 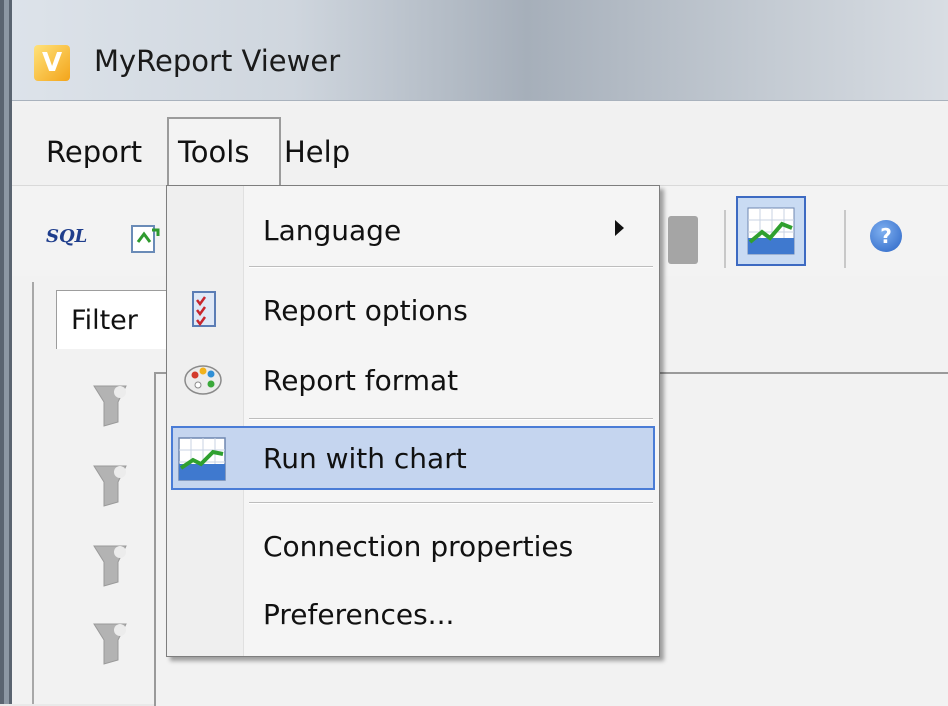 What do you see at coordinates (104, 320) in the screenshot?
I see `tab-filter-label: Filter` at bounding box center [104, 320].